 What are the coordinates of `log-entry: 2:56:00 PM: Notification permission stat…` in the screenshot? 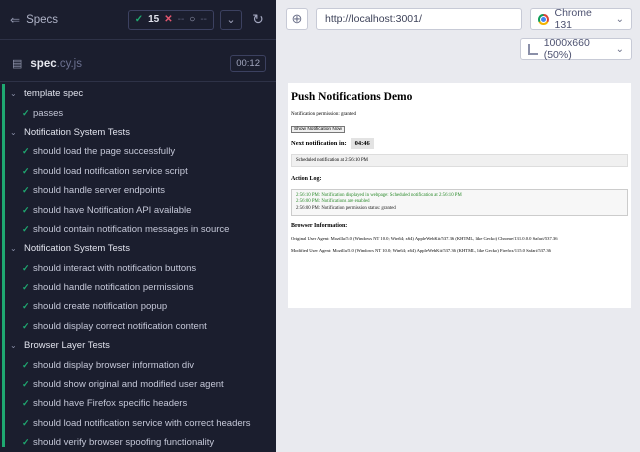 It's located at (346, 208).